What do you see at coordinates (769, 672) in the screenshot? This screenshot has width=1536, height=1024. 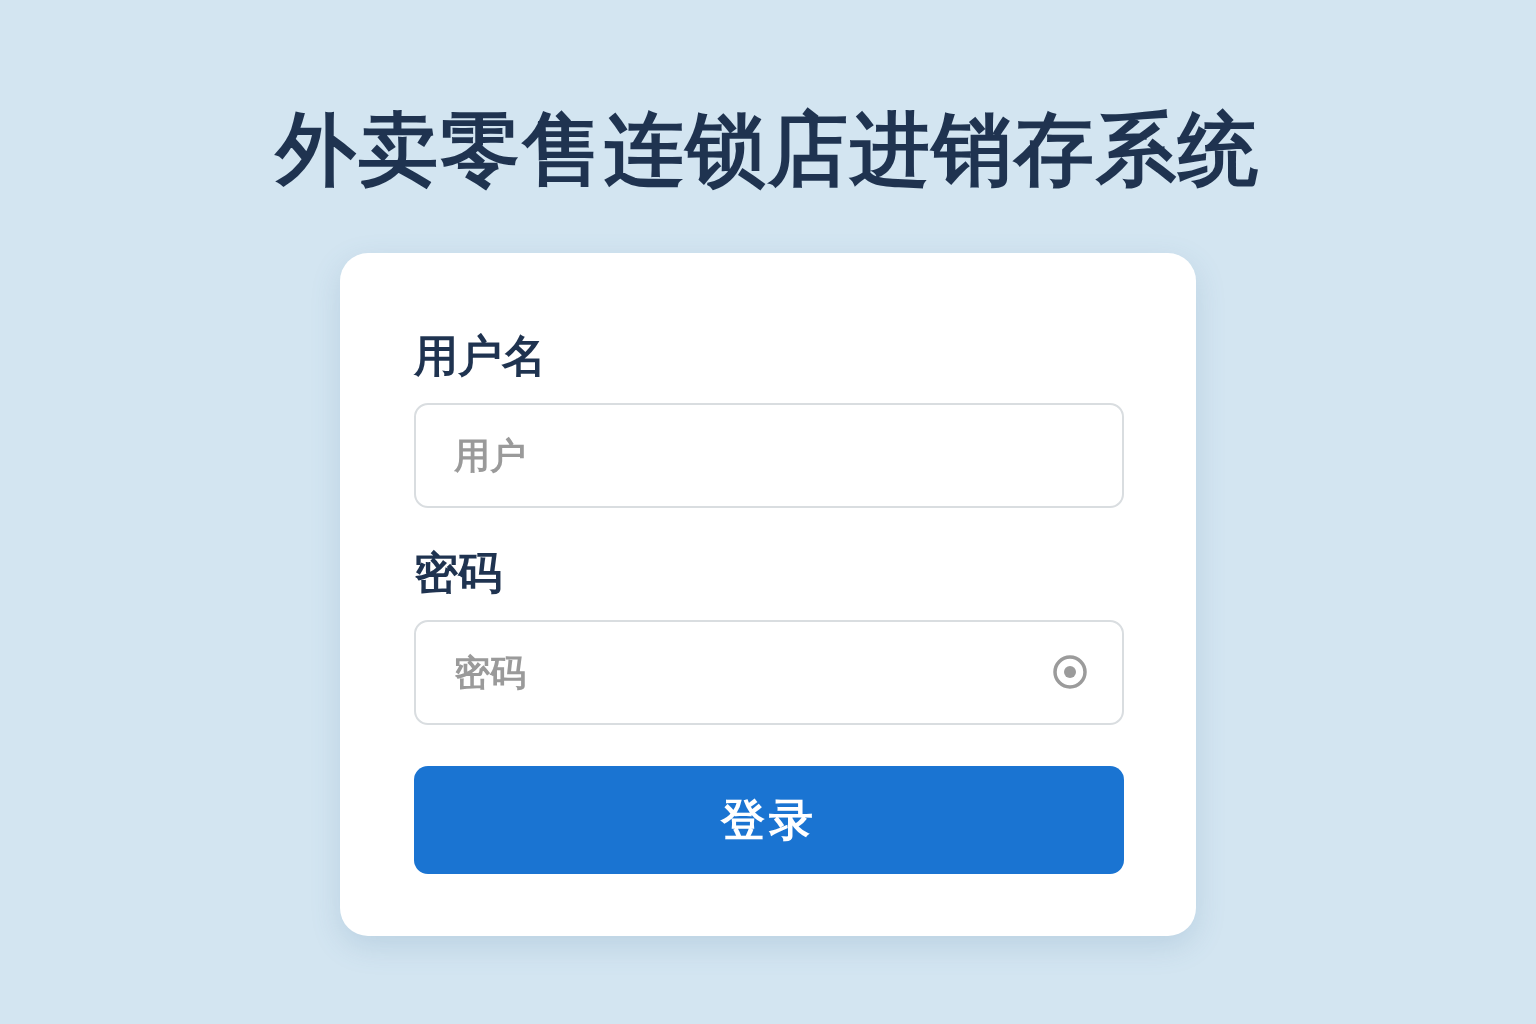 I see `password-field: 密码` at bounding box center [769, 672].